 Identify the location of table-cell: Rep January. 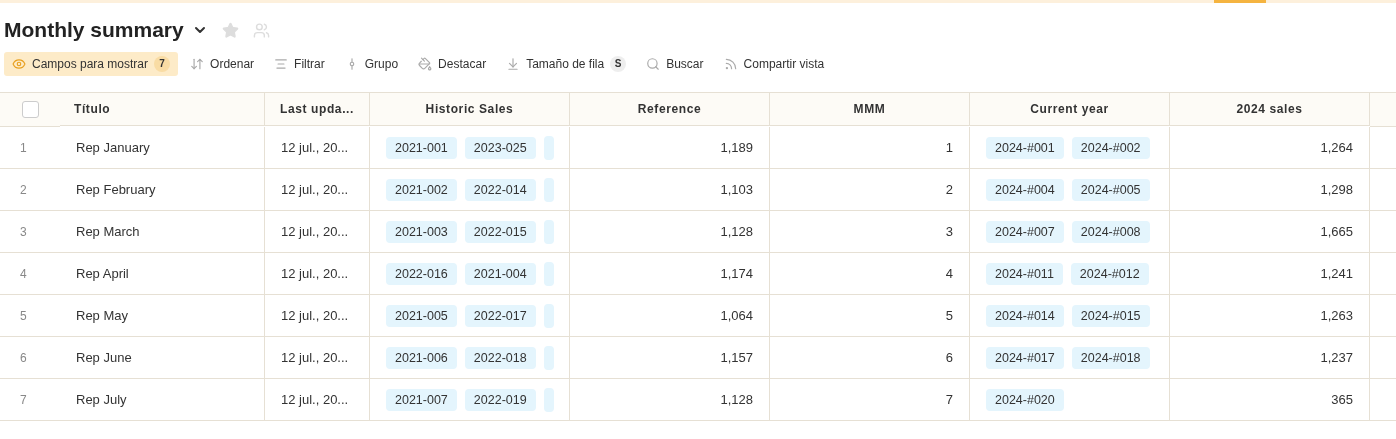
(113, 147).